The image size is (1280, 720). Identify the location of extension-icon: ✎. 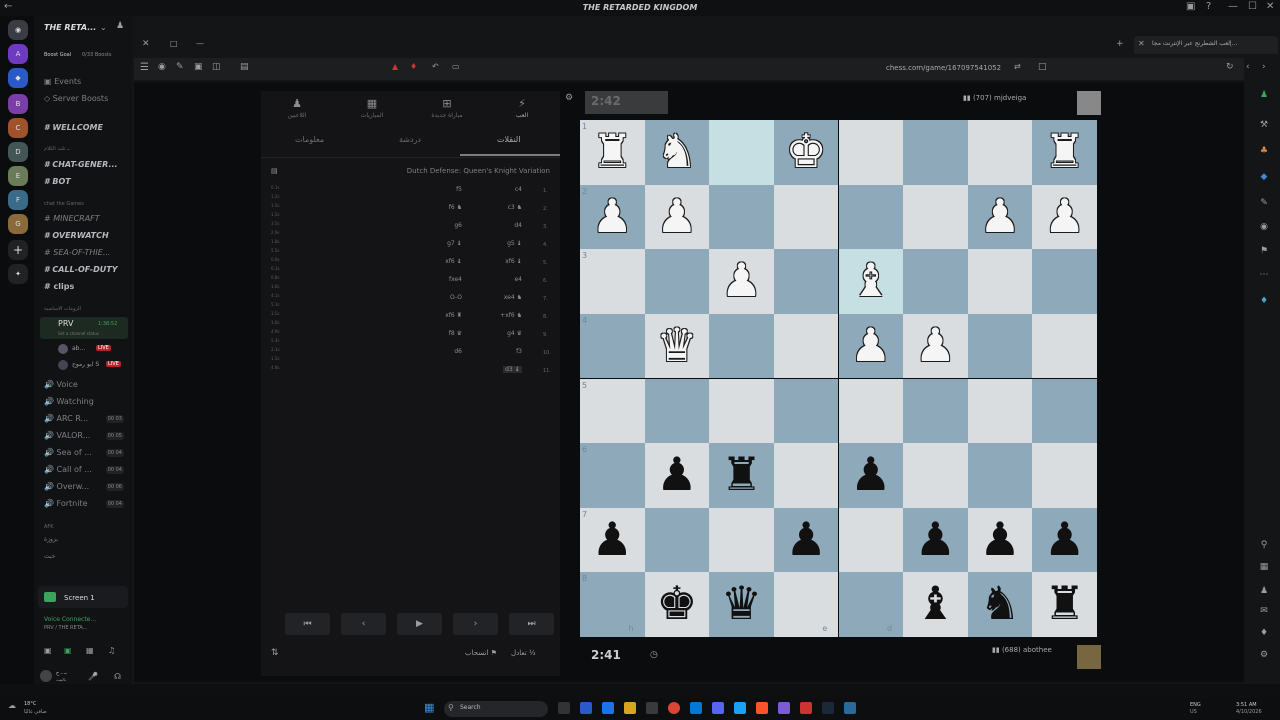
(1264, 203).